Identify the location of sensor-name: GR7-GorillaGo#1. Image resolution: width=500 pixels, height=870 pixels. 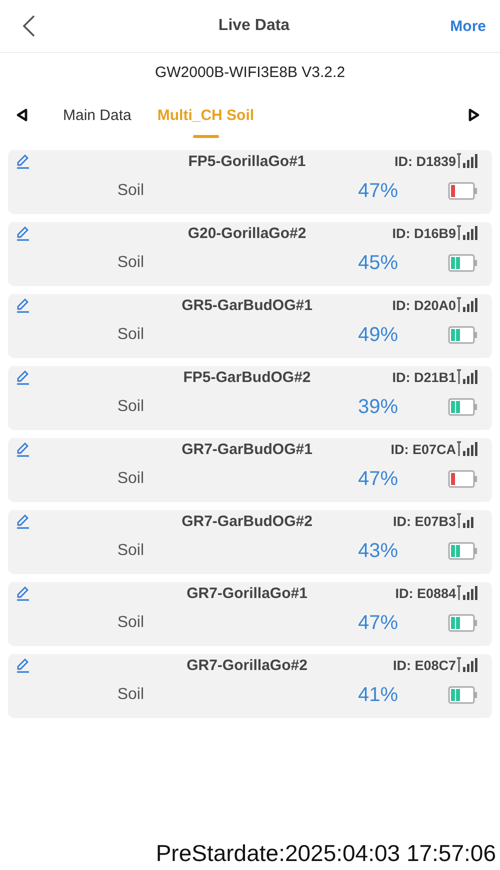
(247, 593).